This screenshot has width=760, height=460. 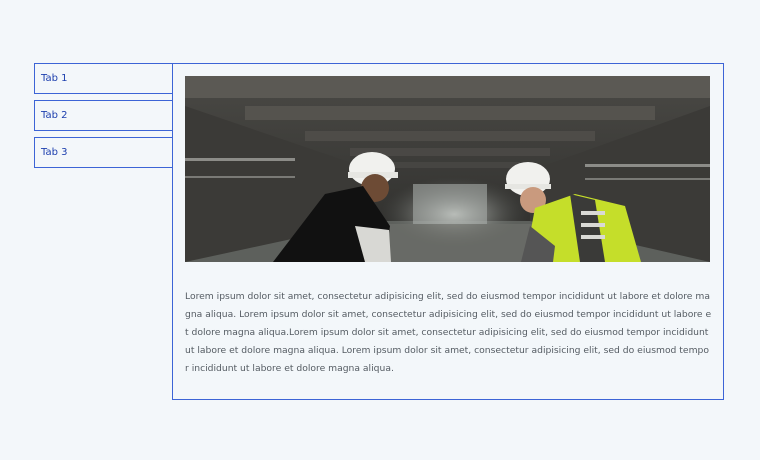 I want to click on tab-list: Tab 1 Tab 2 Tab 3, so click(x=103, y=118).